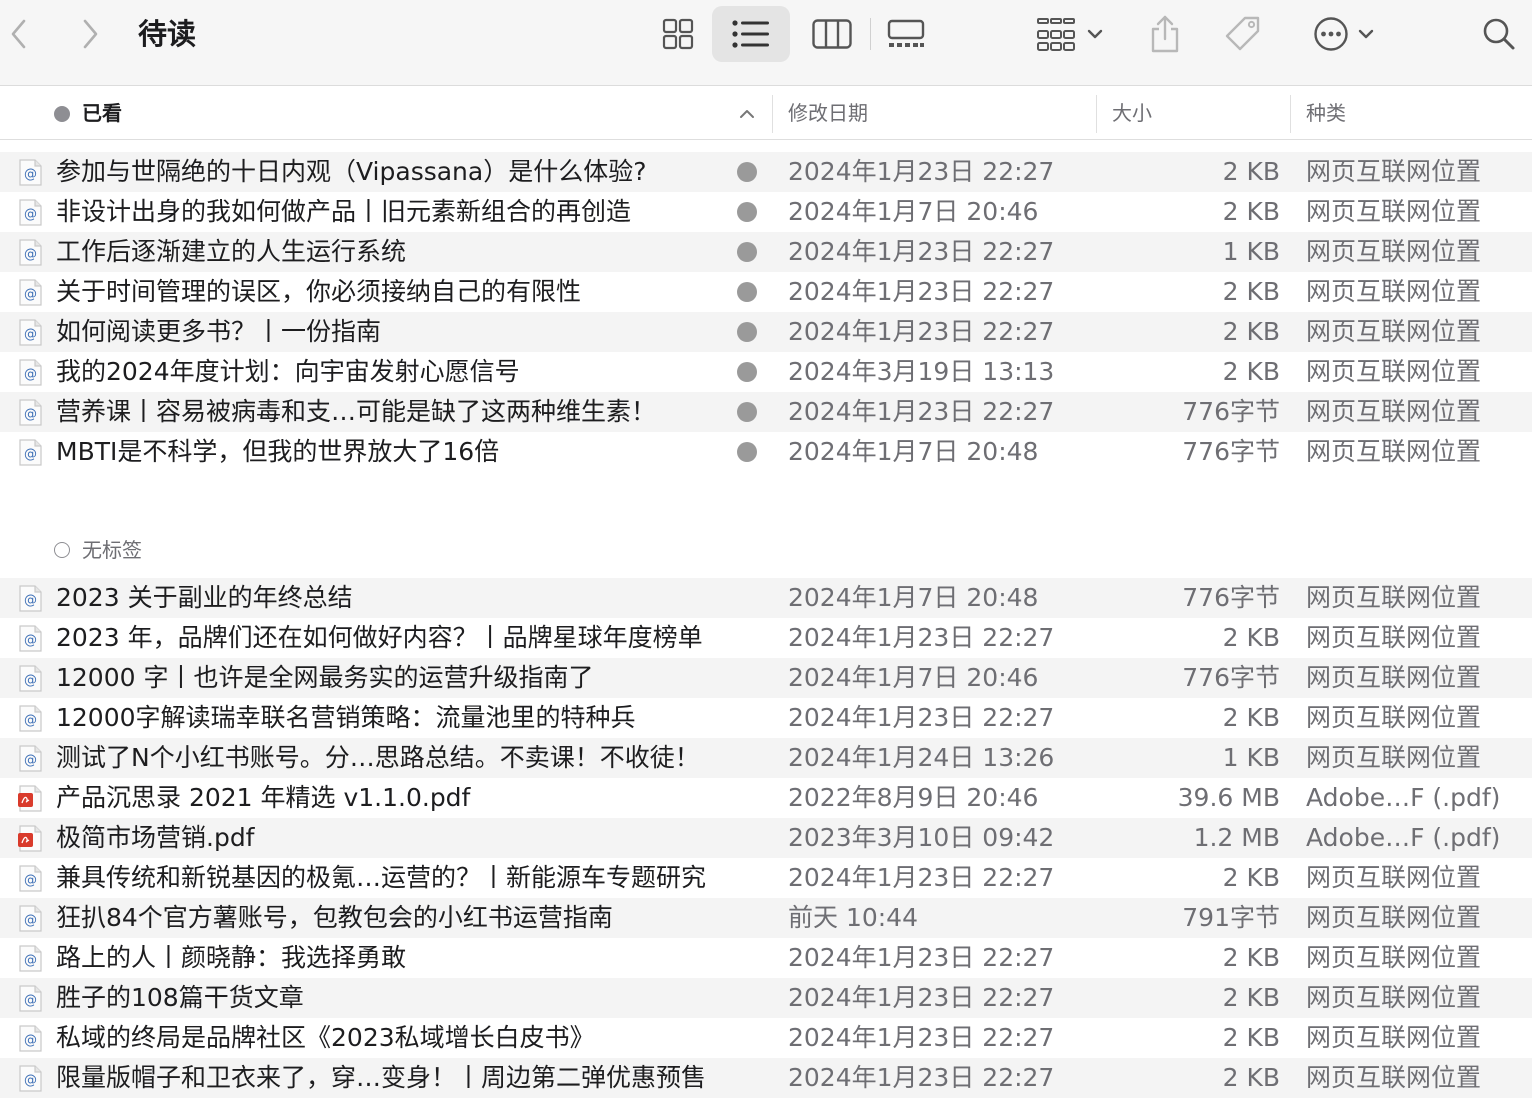 This screenshot has height=1100, width=1532. I want to click on share-icon, so click(1165, 34).